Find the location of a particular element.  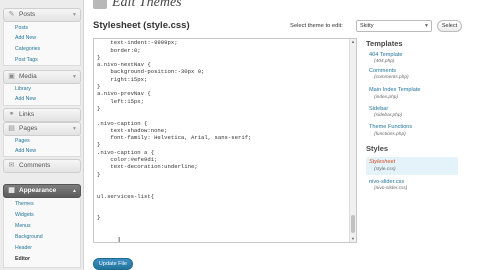

file-link-main-index: Main Index Template is located at coordinates (395, 90).